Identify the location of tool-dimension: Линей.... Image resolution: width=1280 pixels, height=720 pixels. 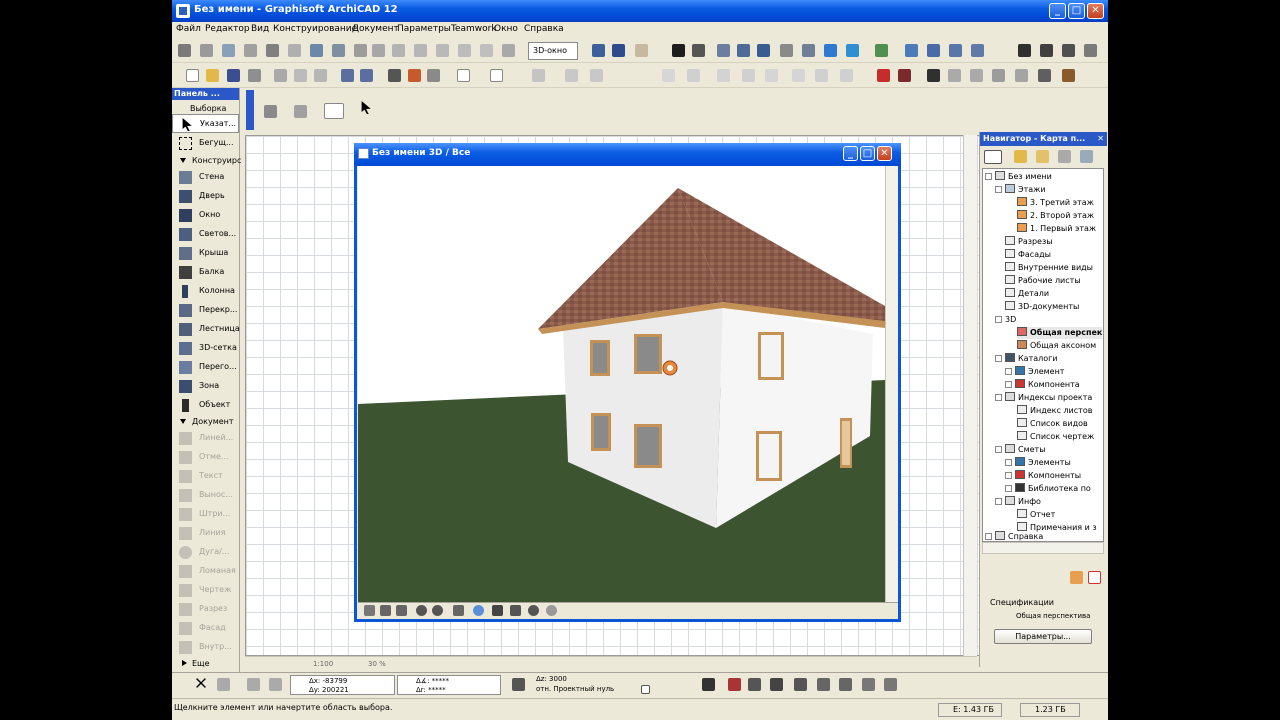
(205, 438).